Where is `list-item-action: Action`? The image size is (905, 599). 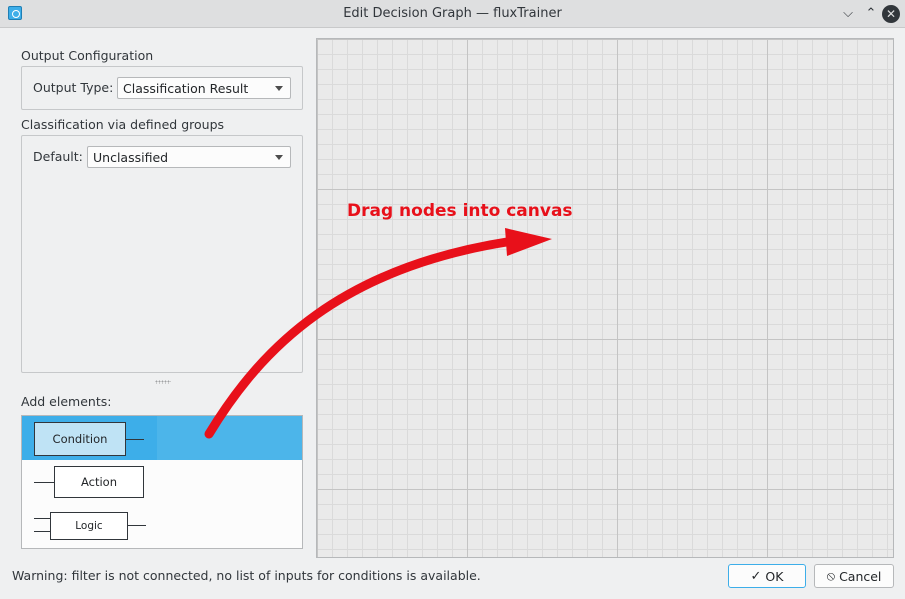
list-item-action: Action is located at coordinates (162, 482).